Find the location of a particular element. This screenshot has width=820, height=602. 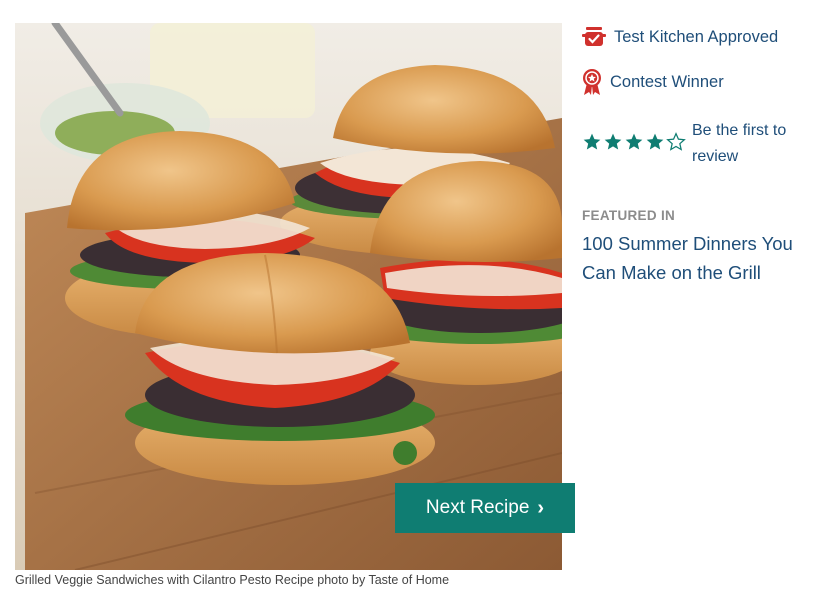

recipe-rating: Be the first to review is located at coordinates (697, 144).